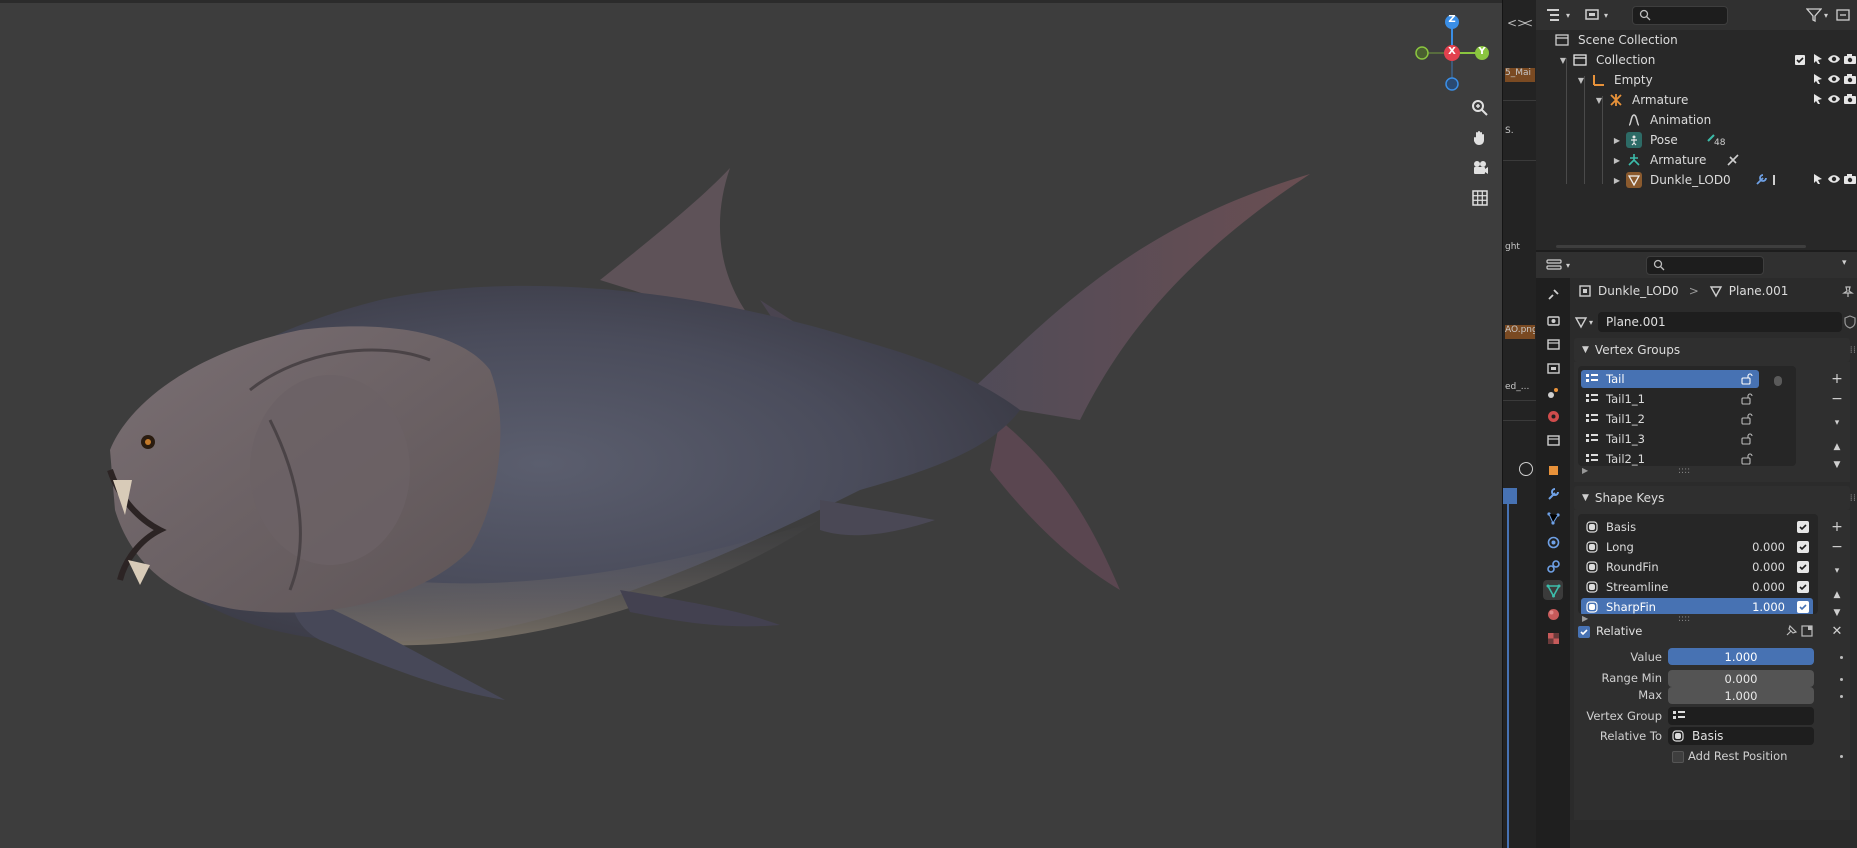 This screenshot has width=1857, height=848. What do you see at coordinates (1553, 638) in the screenshot?
I see `tab-texture` at bounding box center [1553, 638].